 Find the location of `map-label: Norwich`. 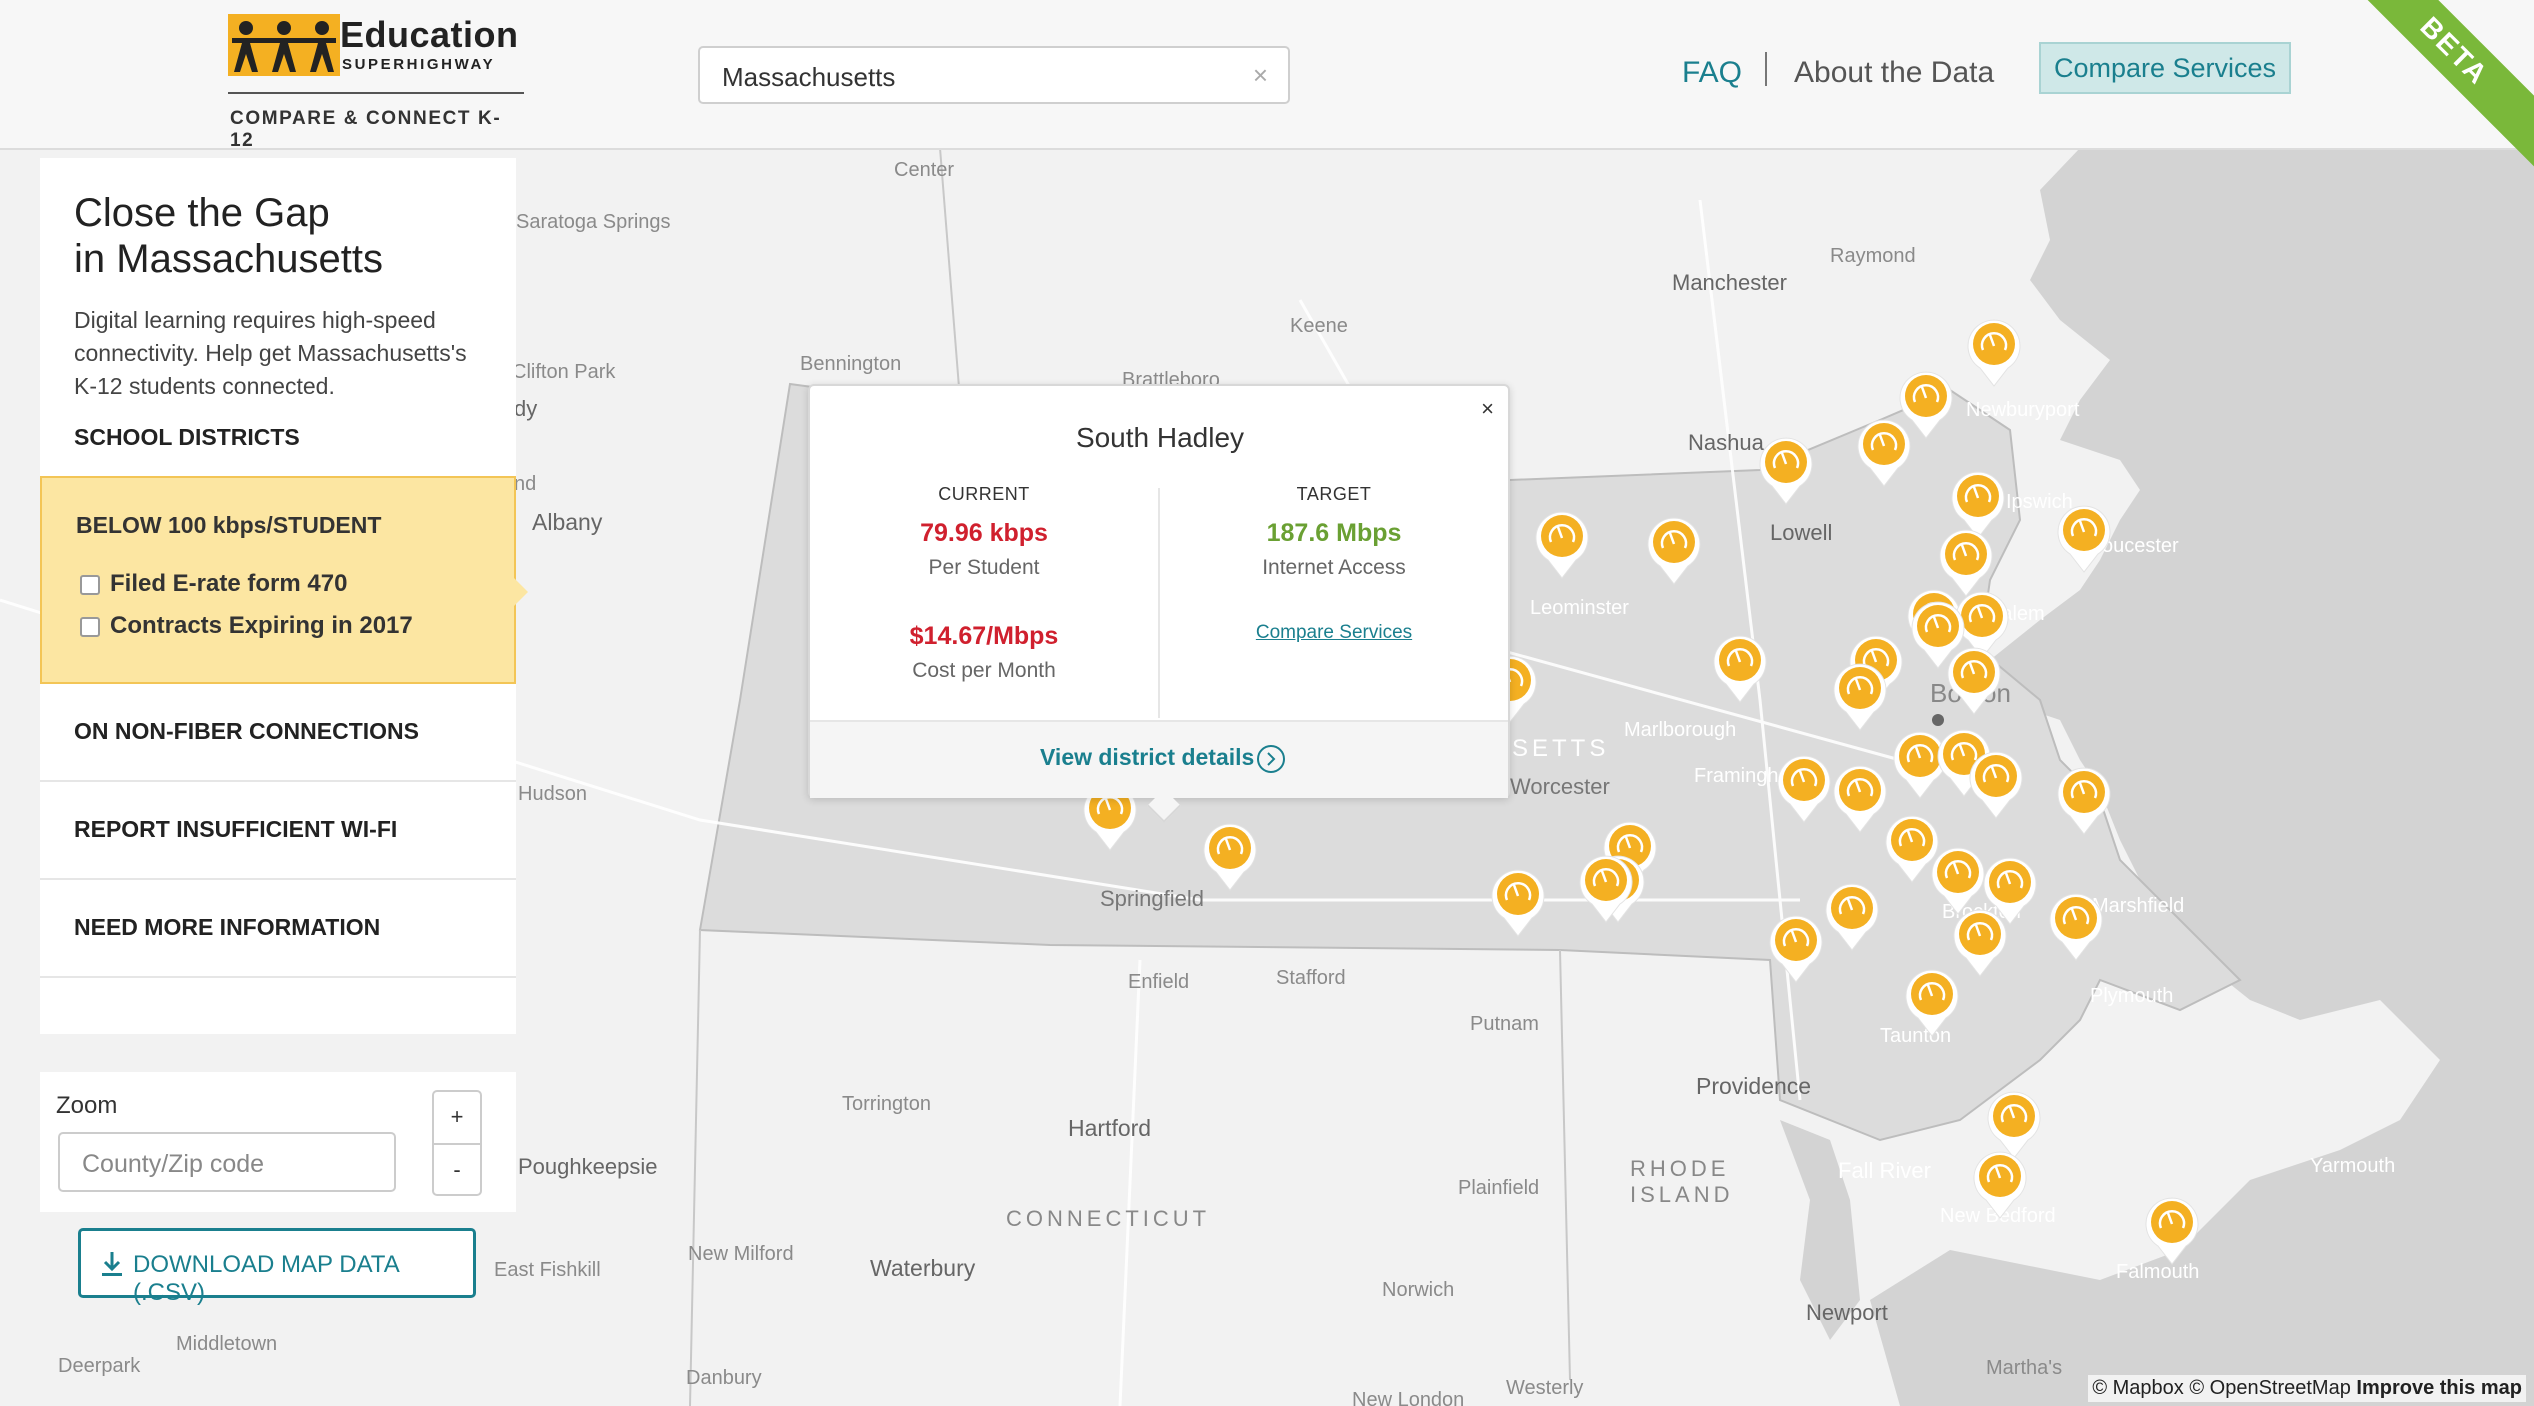

map-label: Norwich is located at coordinates (1418, 1290).